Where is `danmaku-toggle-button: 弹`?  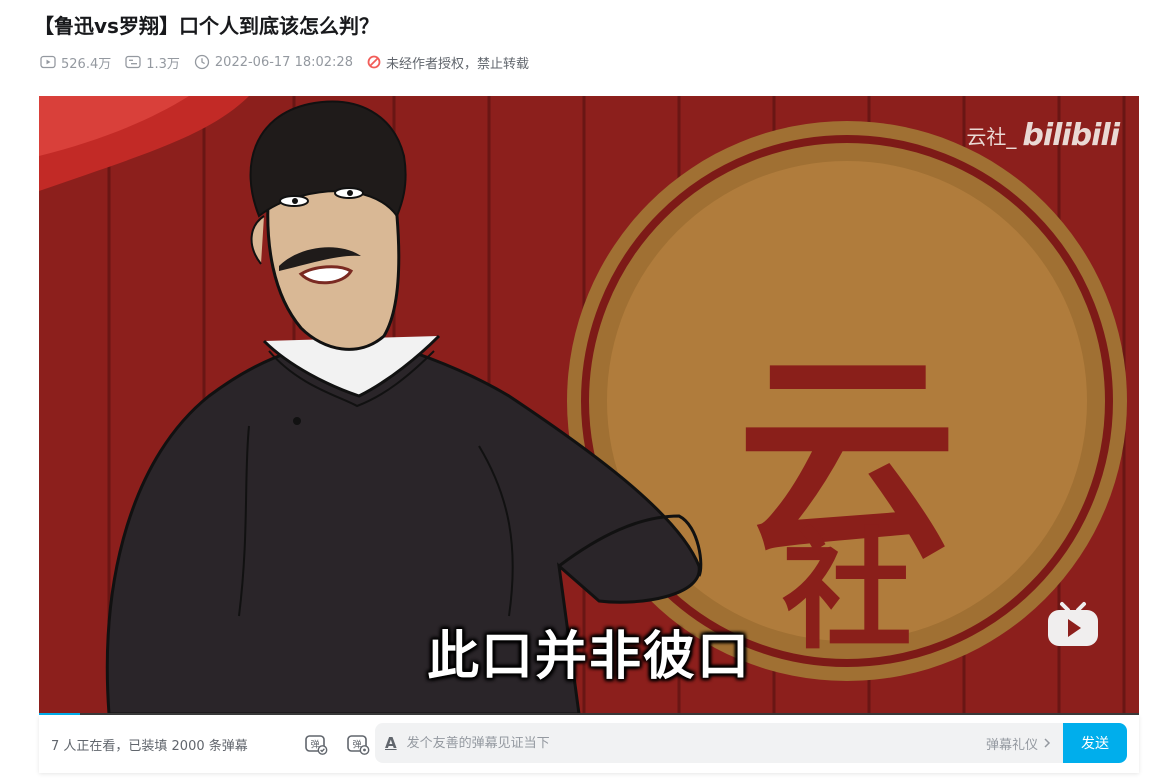
danmaku-toggle-button: 弹 is located at coordinates (316, 744).